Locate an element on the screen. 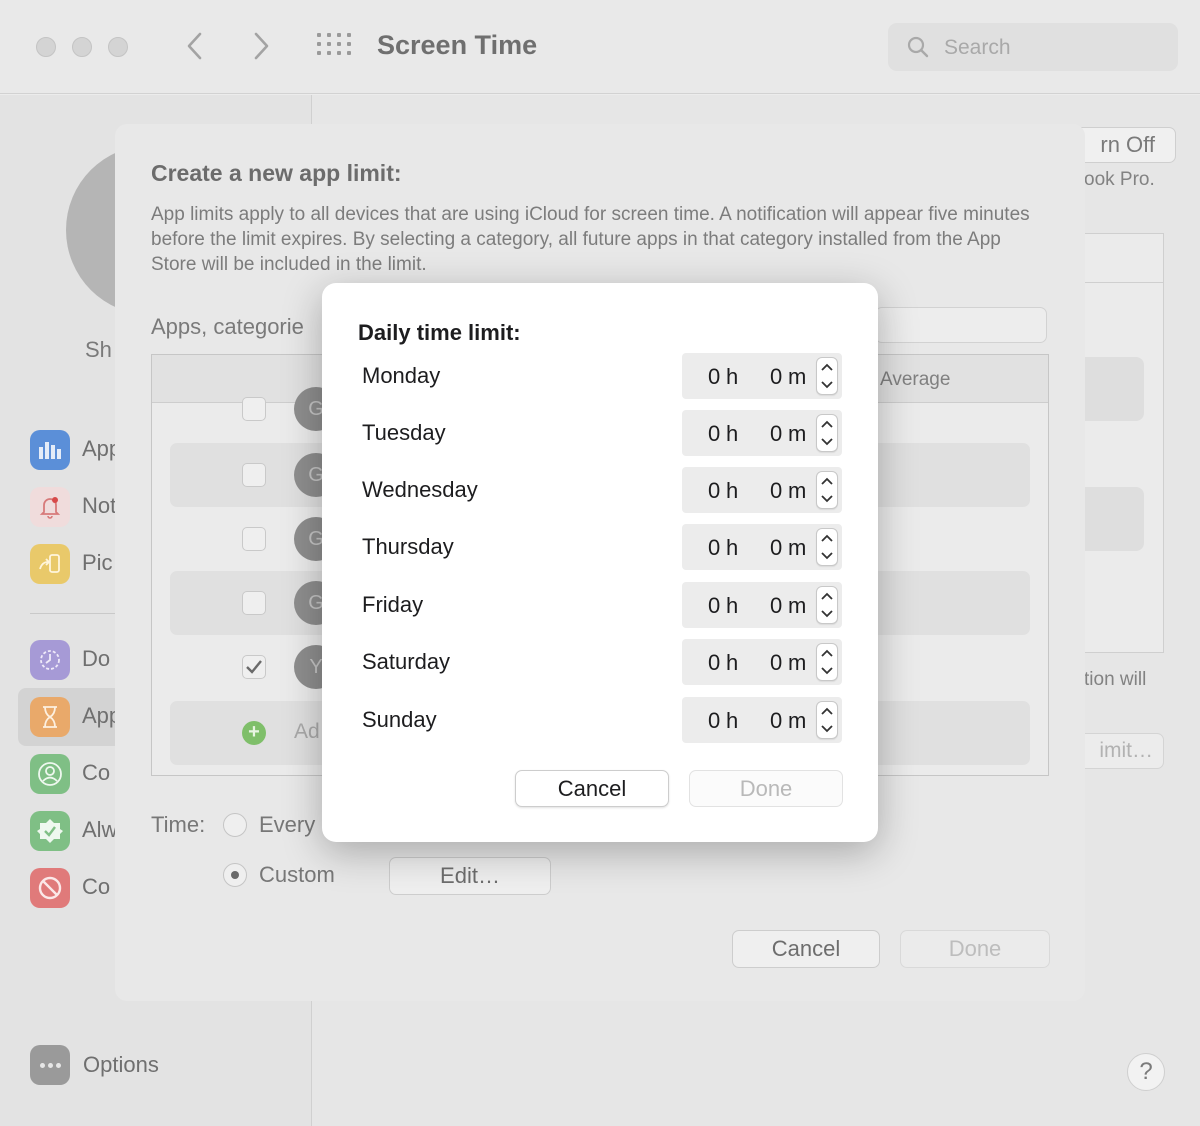  limits-list-panel is located at coordinates (1124, 443).